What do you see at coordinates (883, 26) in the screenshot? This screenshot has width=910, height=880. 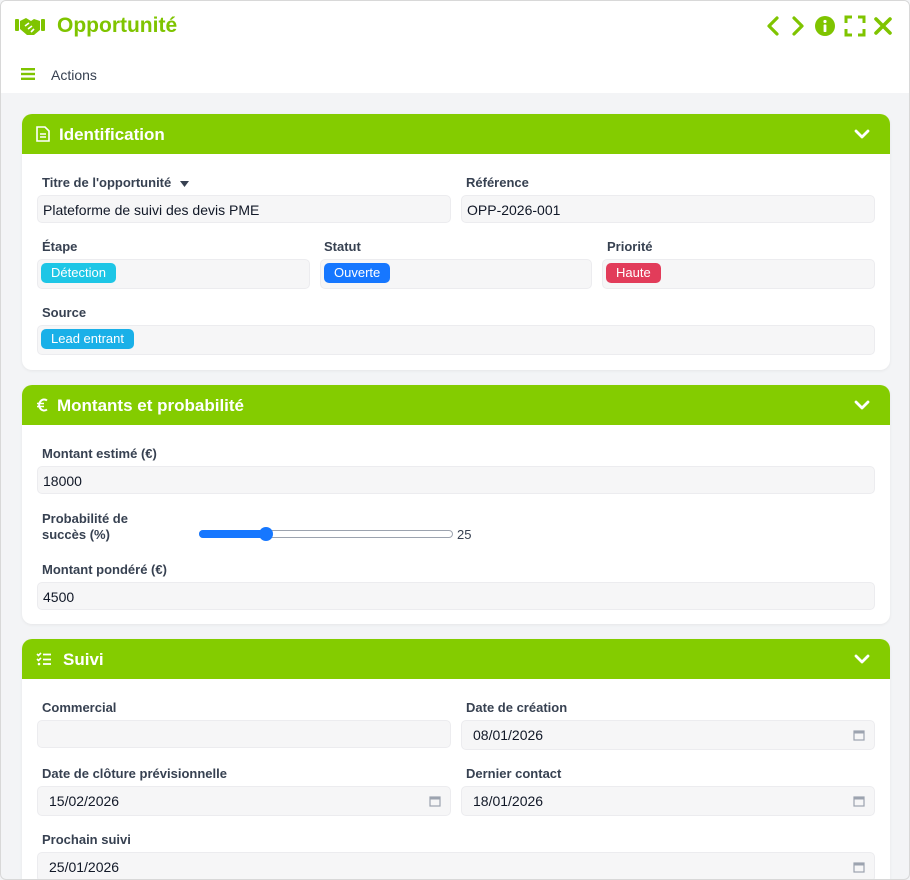 I see `close-icon` at bounding box center [883, 26].